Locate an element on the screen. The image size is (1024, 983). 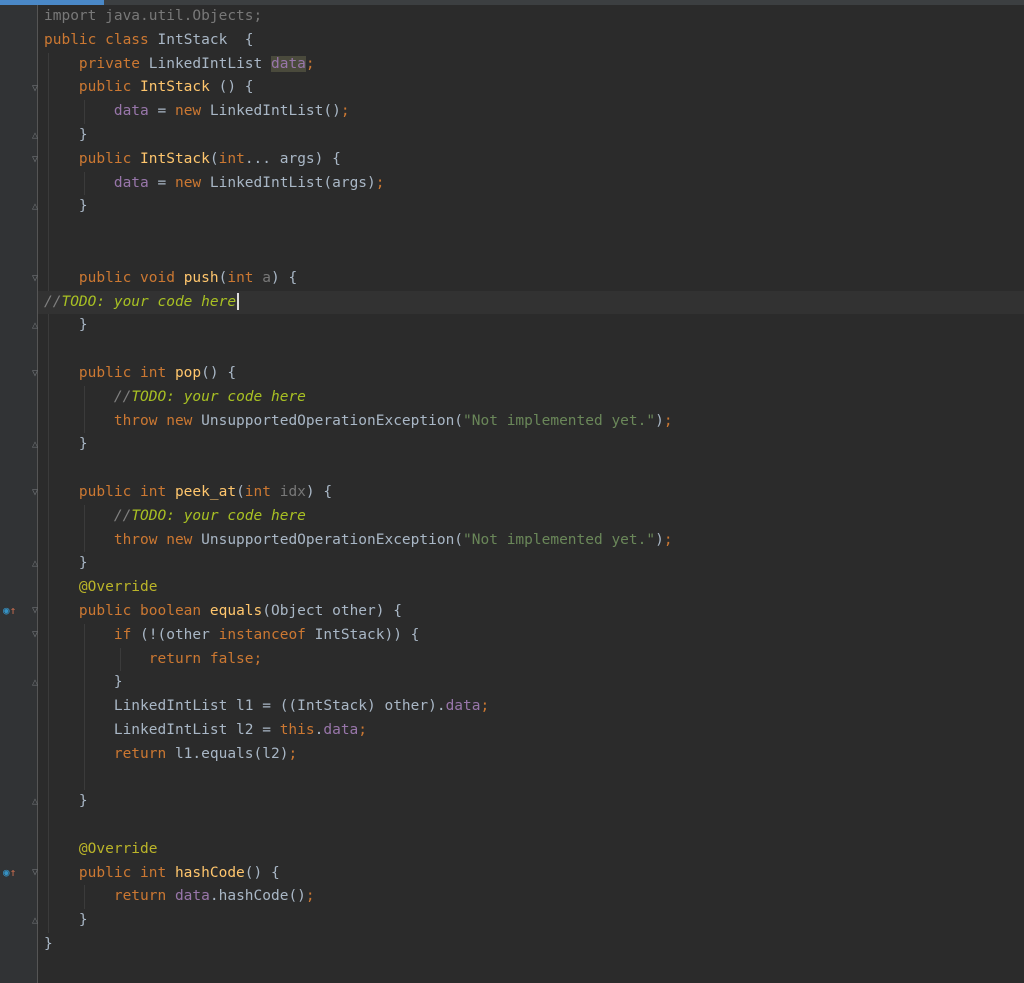
code-line-12: public void push(int a) { is located at coordinates (534, 278).